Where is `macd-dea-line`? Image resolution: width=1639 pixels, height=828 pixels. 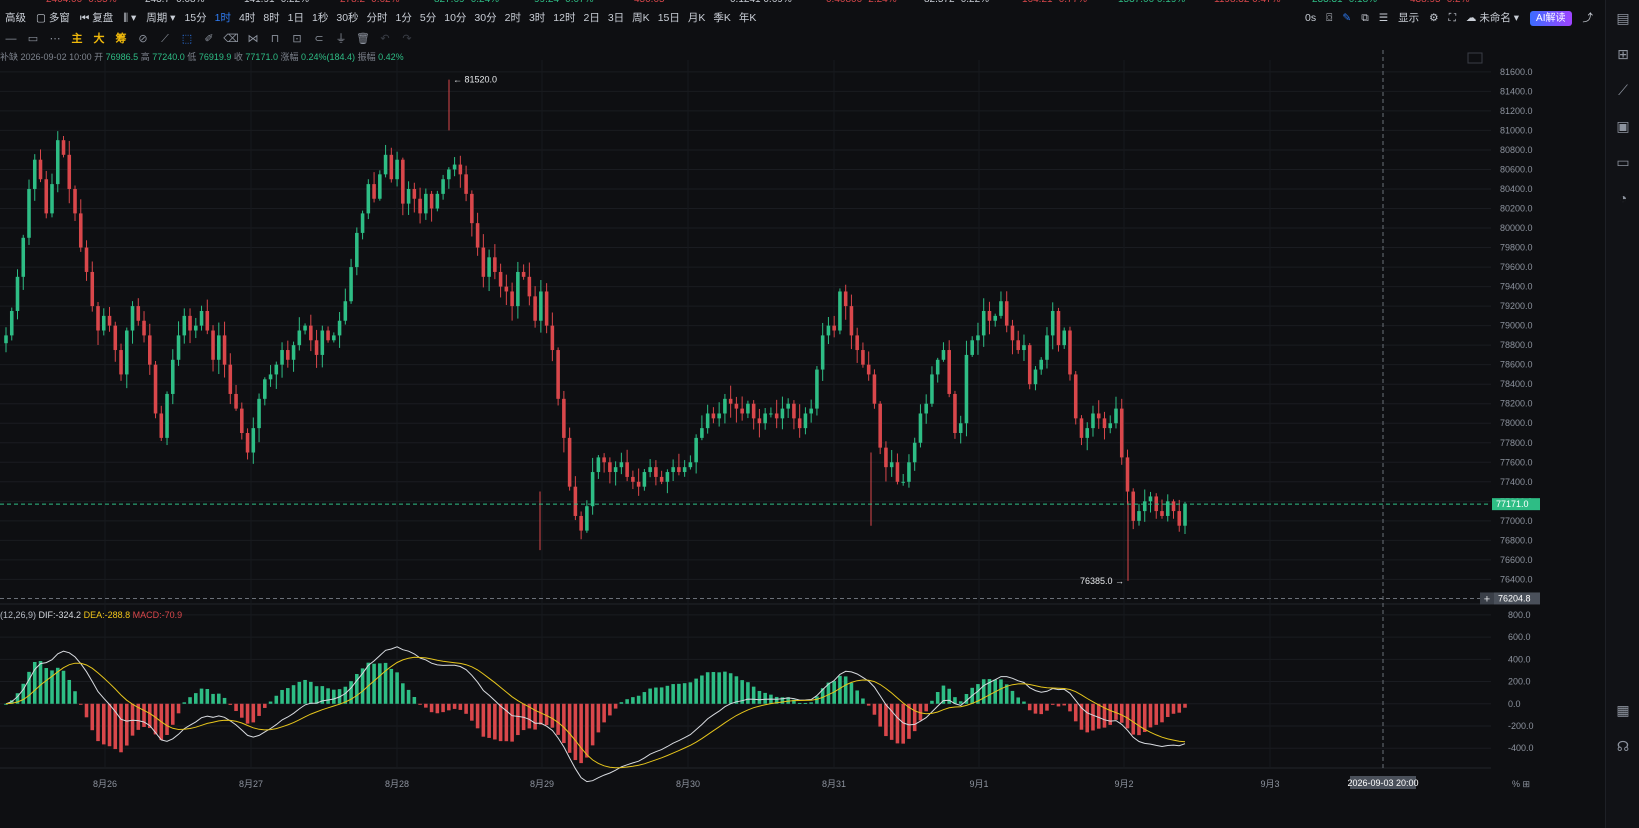
macd-dea-line is located at coordinates (595, 712).